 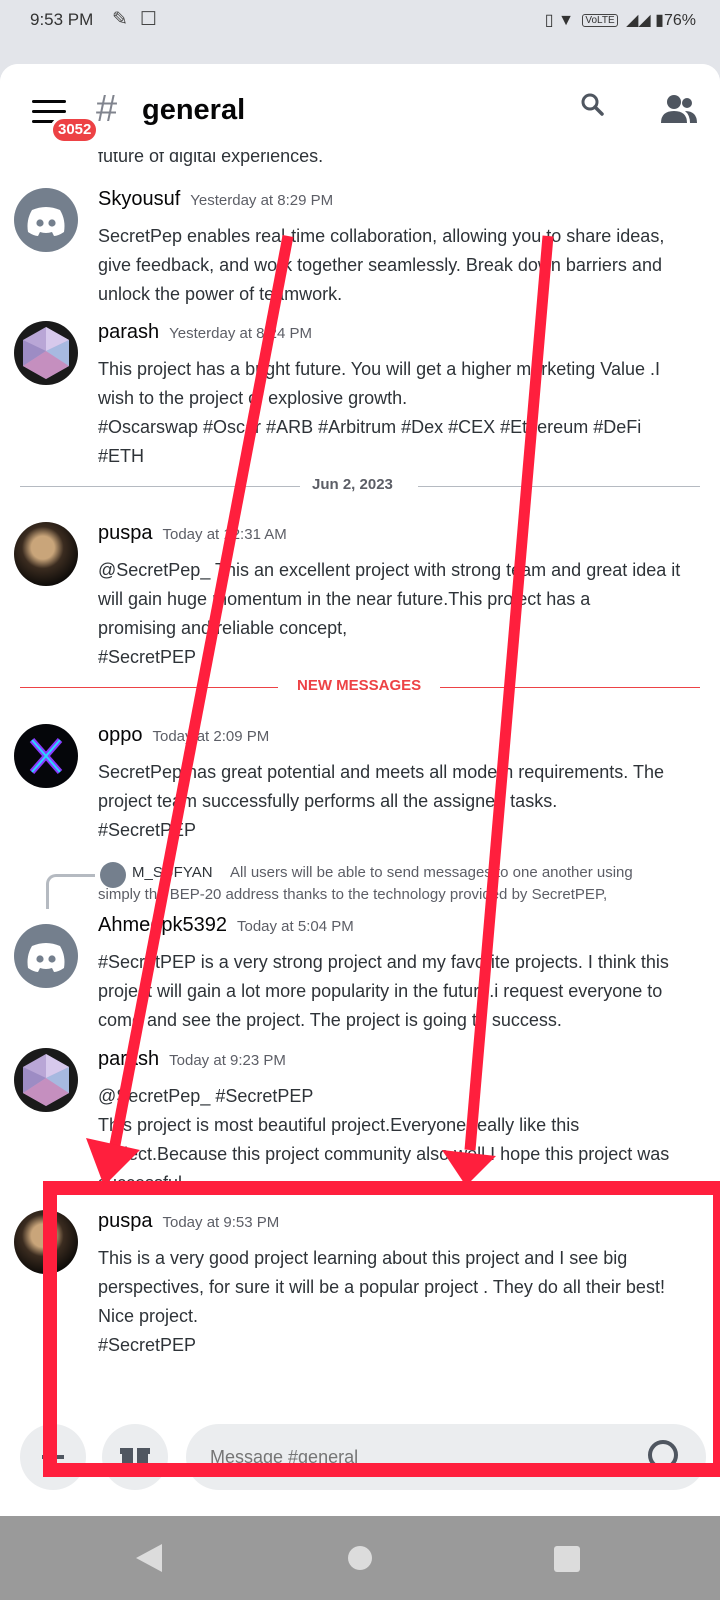 I want to click on back-icon, so click(x=149, y=1558).